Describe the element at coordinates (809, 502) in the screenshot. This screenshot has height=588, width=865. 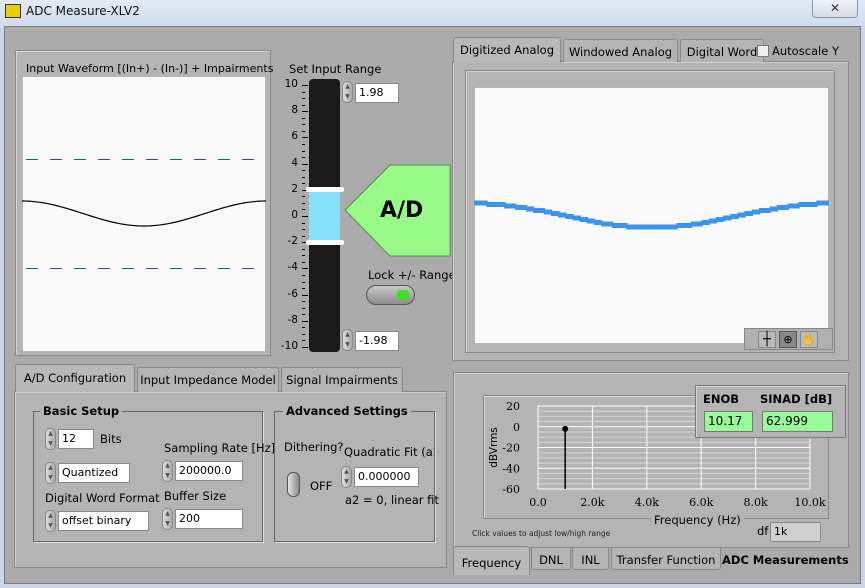
I see `x-tick-label: 10.0k` at that location.